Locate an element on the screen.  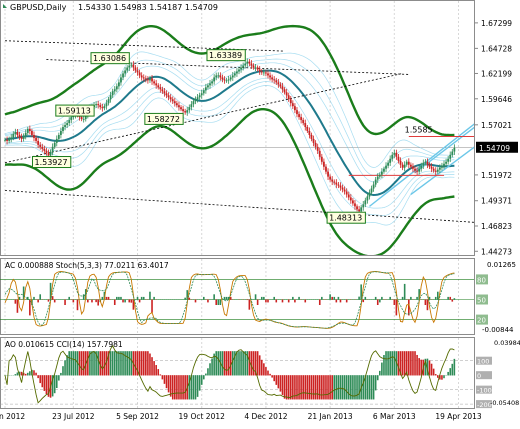
level-label: 1.59113 is located at coordinates (74, 111).